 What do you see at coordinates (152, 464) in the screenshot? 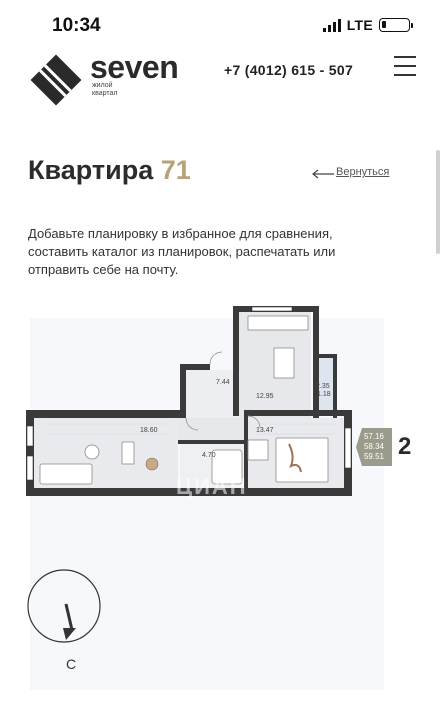
I see `armchair-icon` at bounding box center [152, 464].